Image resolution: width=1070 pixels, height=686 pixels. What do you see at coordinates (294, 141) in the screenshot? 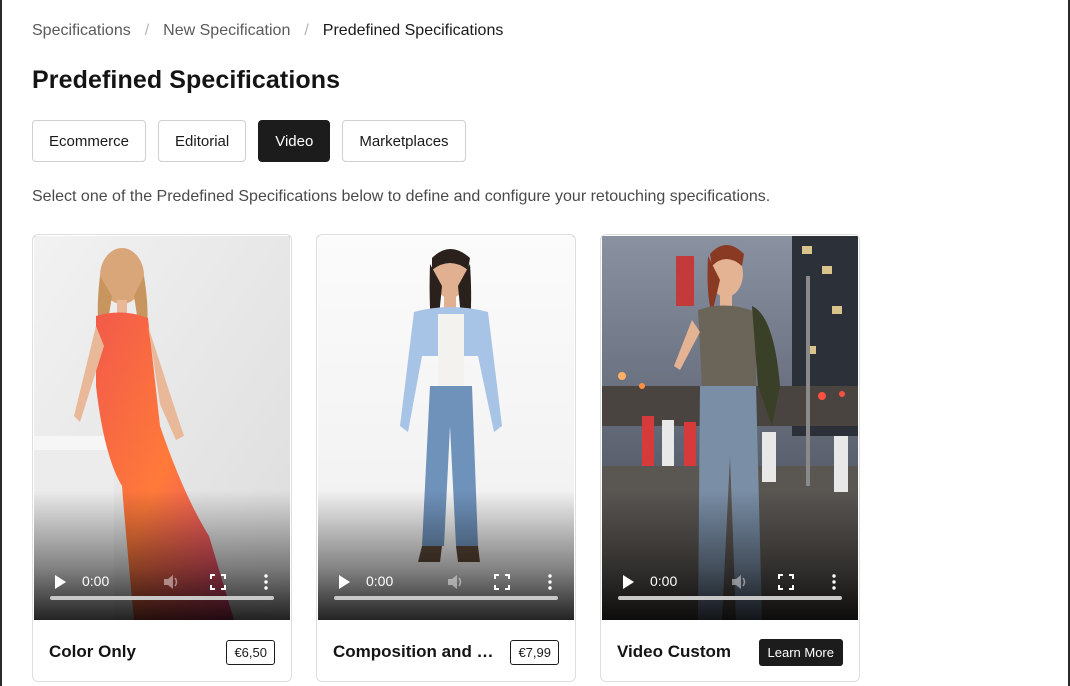
I see `tab-video: Video` at bounding box center [294, 141].